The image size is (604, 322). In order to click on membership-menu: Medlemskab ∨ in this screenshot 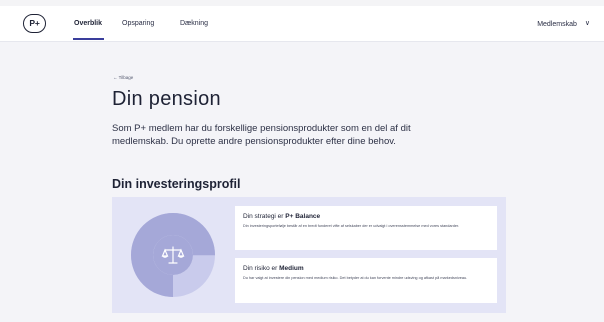, I will do `click(563, 24)`.